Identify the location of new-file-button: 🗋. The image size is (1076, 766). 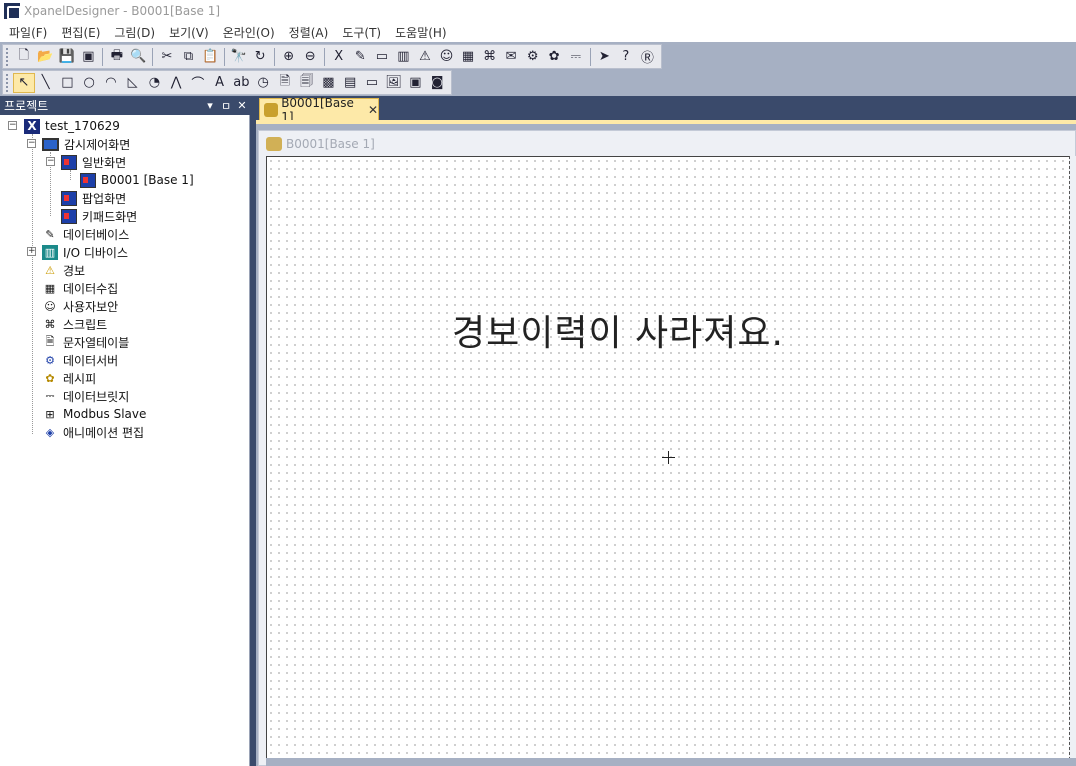
(24, 57).